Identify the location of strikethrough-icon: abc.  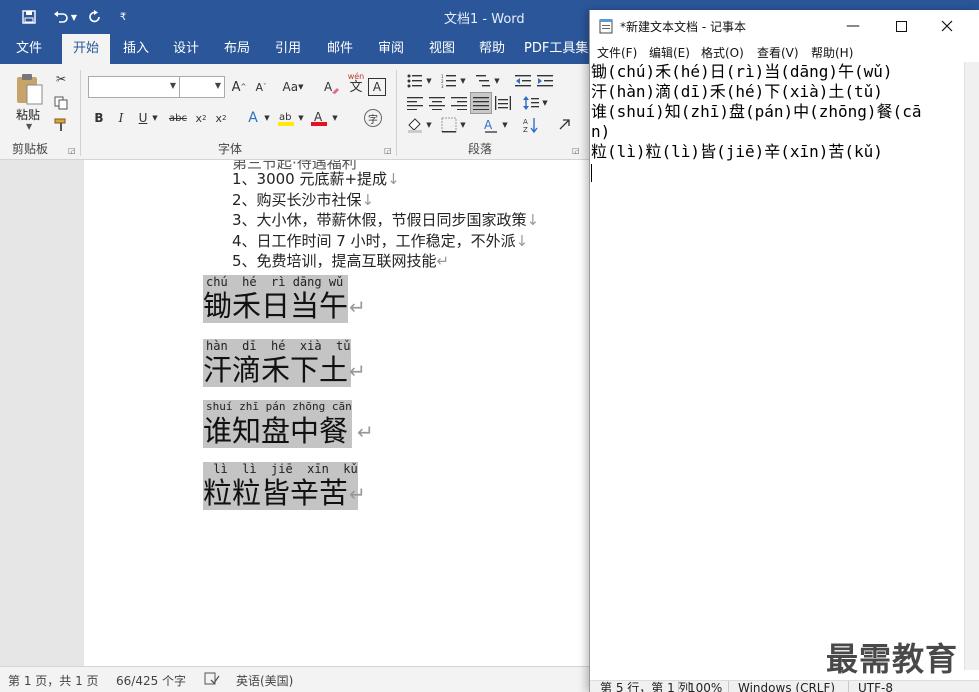
(178, 118).